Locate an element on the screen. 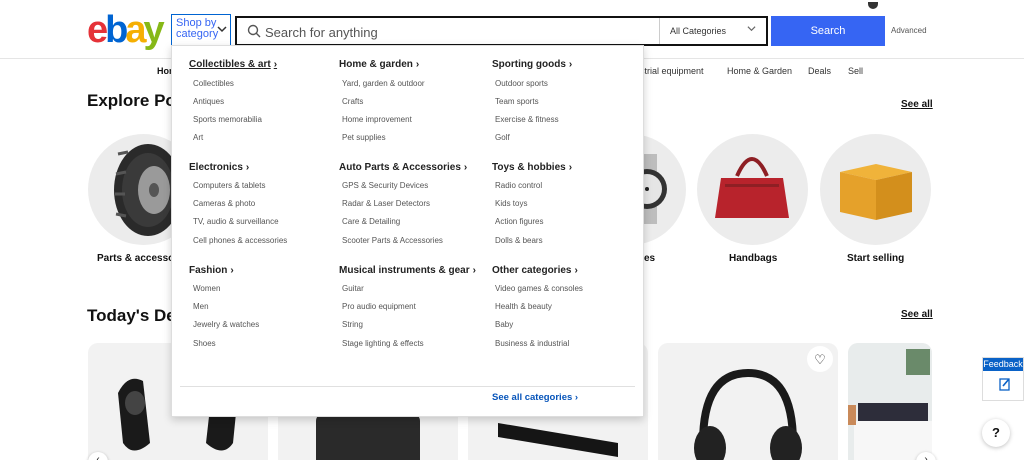 The image size is (1024, 460). category-link: Sports memorabilia is located at coordinates (227, 119).